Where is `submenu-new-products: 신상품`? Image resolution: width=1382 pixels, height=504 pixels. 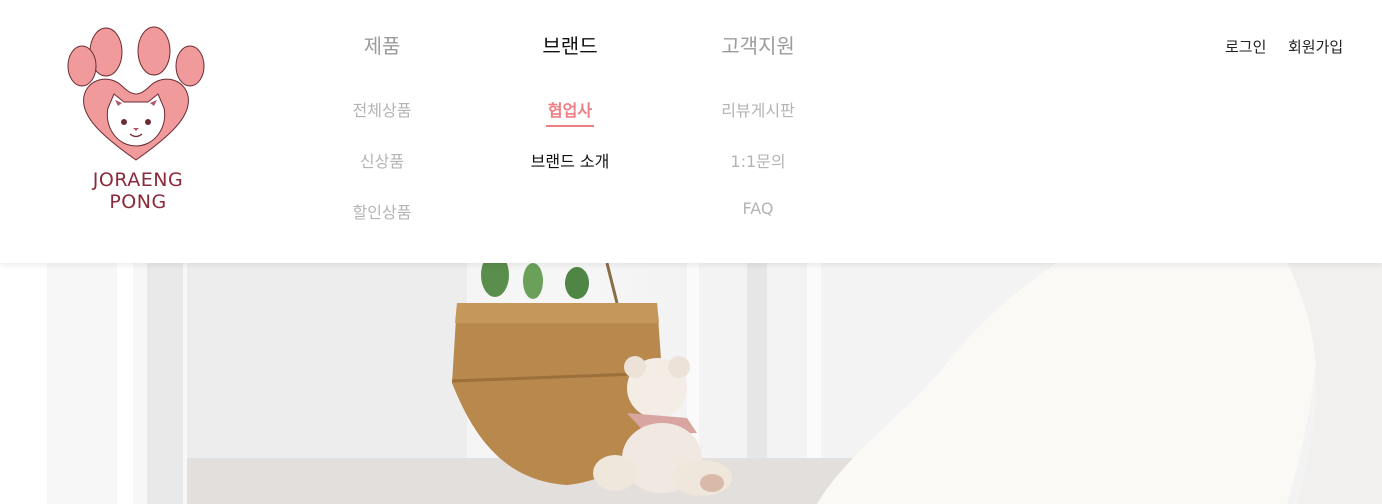
submenu-new-products: 신상품 is located at coordinates (382, 160).